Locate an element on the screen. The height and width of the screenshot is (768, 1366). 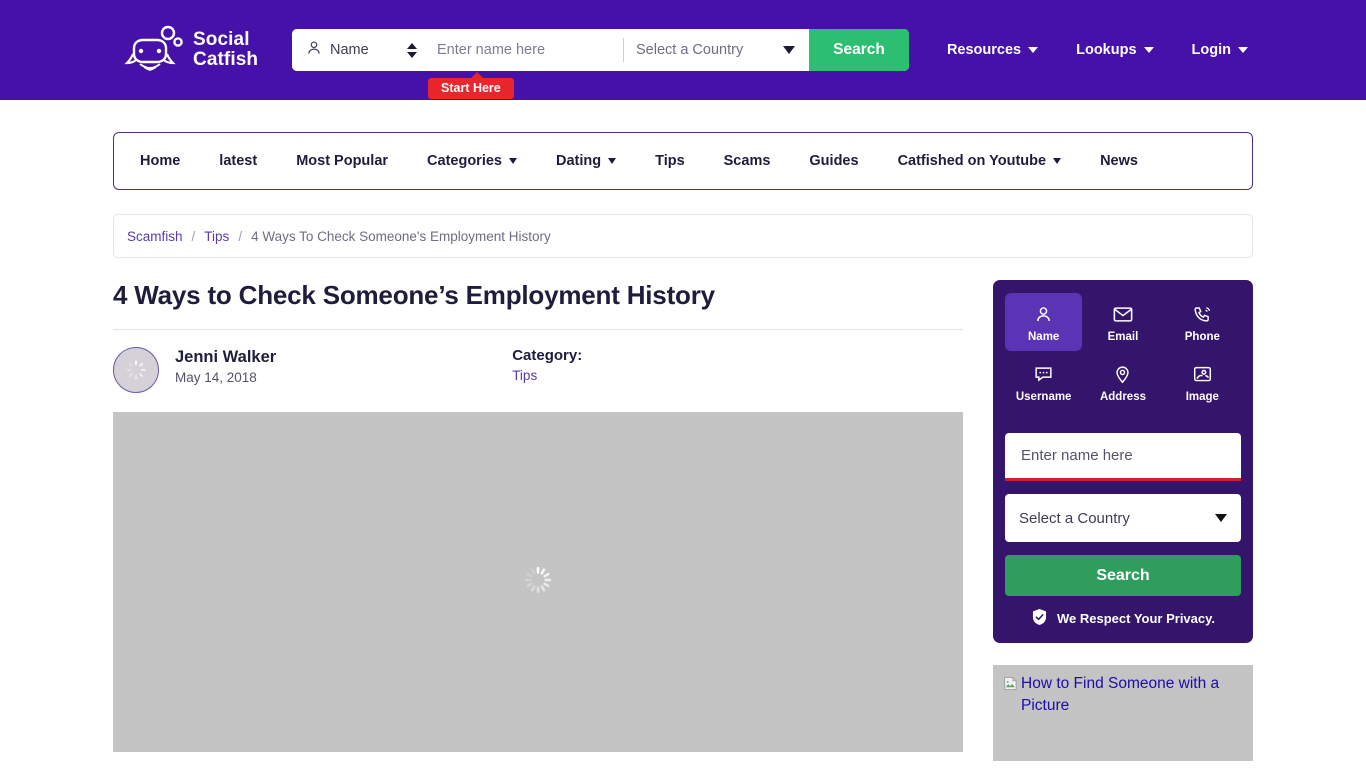
category-label: Category: is located at coordinates (547, 355).